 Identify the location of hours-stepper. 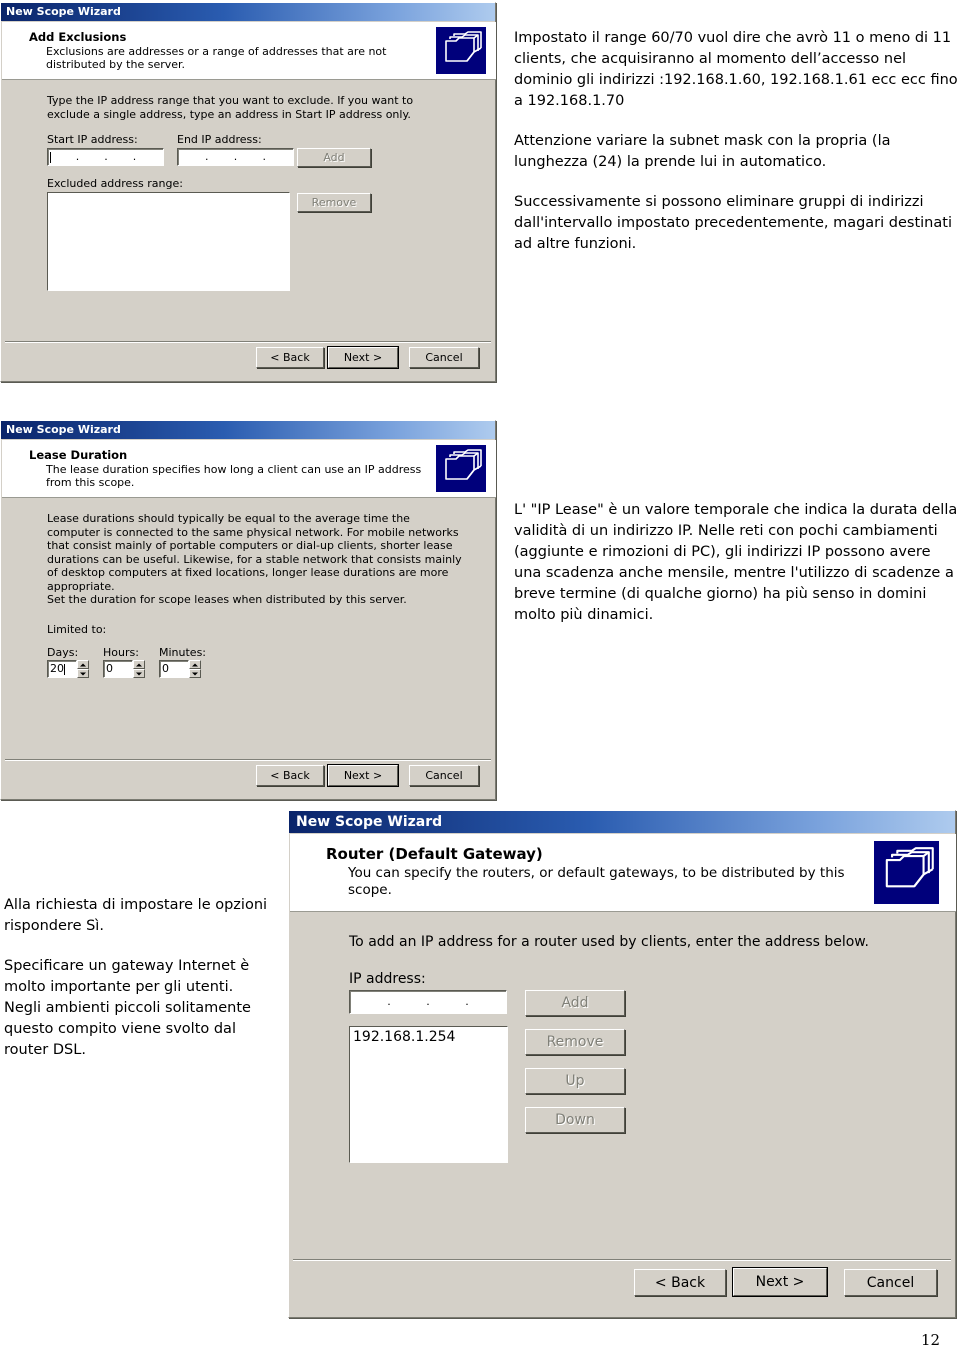
(139, 669).